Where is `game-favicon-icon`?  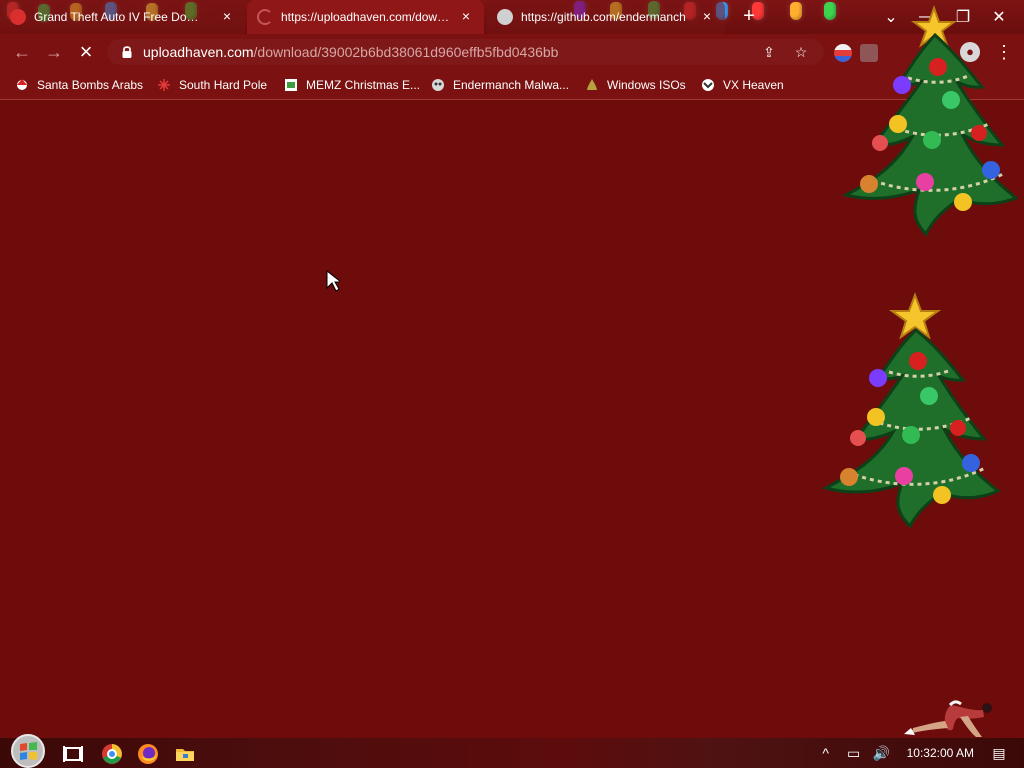
game-favicon-icon is located at coordinates (18, 17).